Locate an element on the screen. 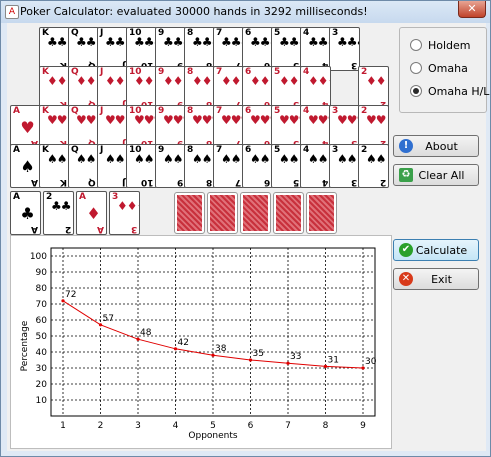  deck-card-spades-5: 5♠♠♠♠♠5 is located at coordinates (286, 166).